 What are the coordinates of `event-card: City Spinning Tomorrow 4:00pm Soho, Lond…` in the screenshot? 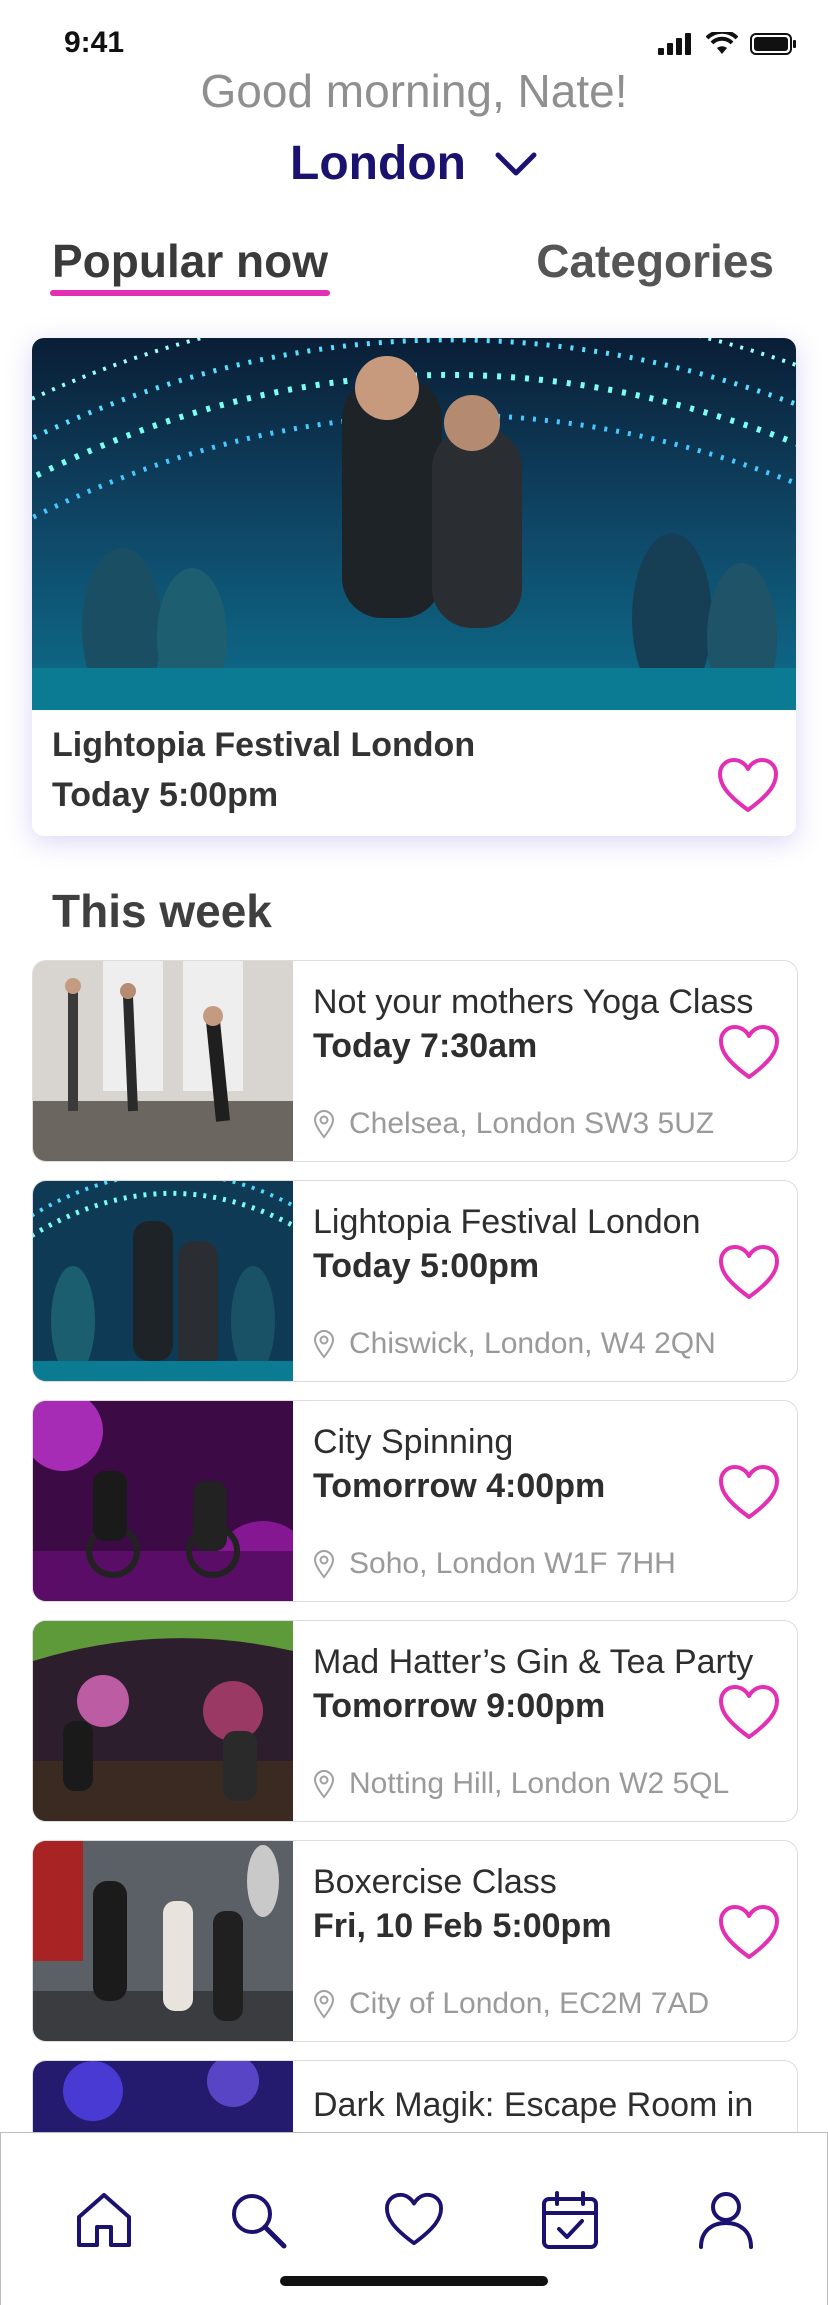 It's located at (415, 1501).